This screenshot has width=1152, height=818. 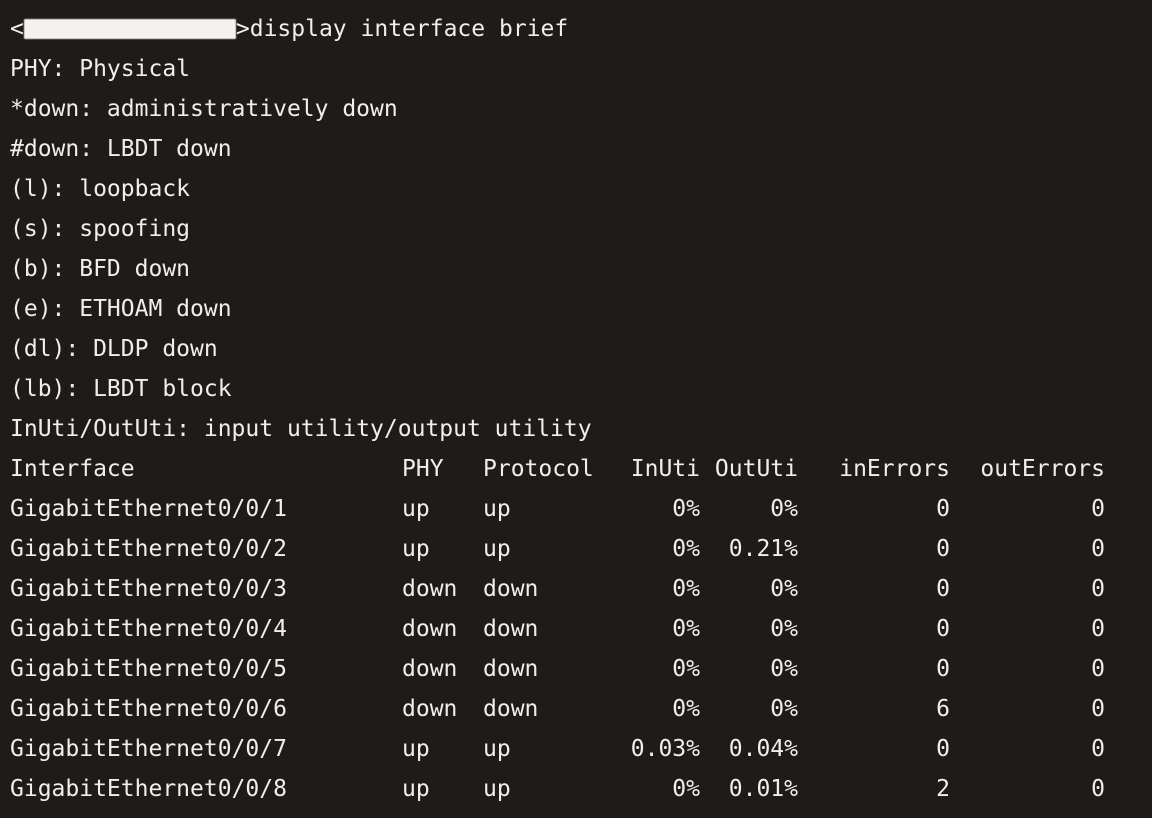 I want to click on legend-line-loopback: (l): loopback, so click(x=100, y=189).